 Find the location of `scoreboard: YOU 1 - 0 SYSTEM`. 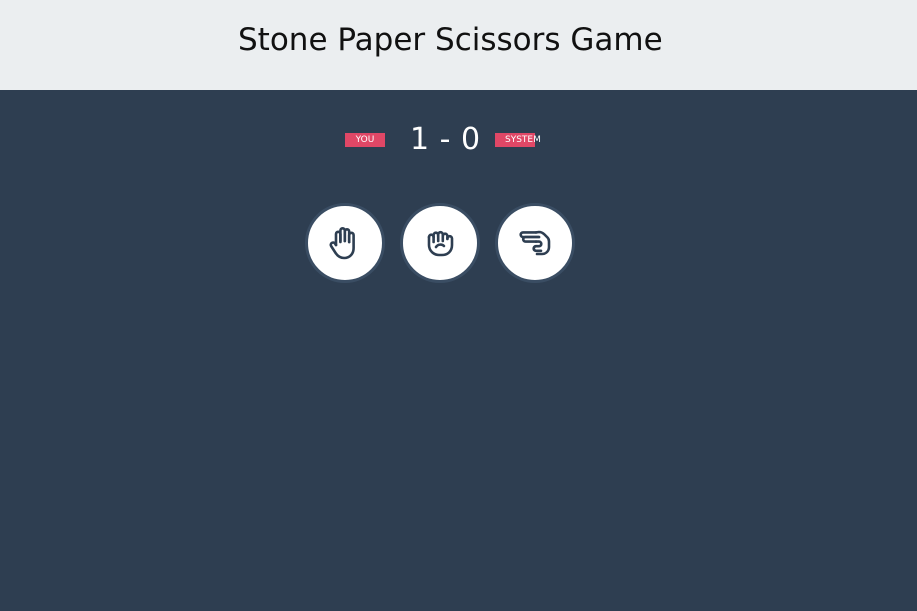

scoreboard: YOU 1 - 0 SYSTEM is located at coordinates (458, 140).